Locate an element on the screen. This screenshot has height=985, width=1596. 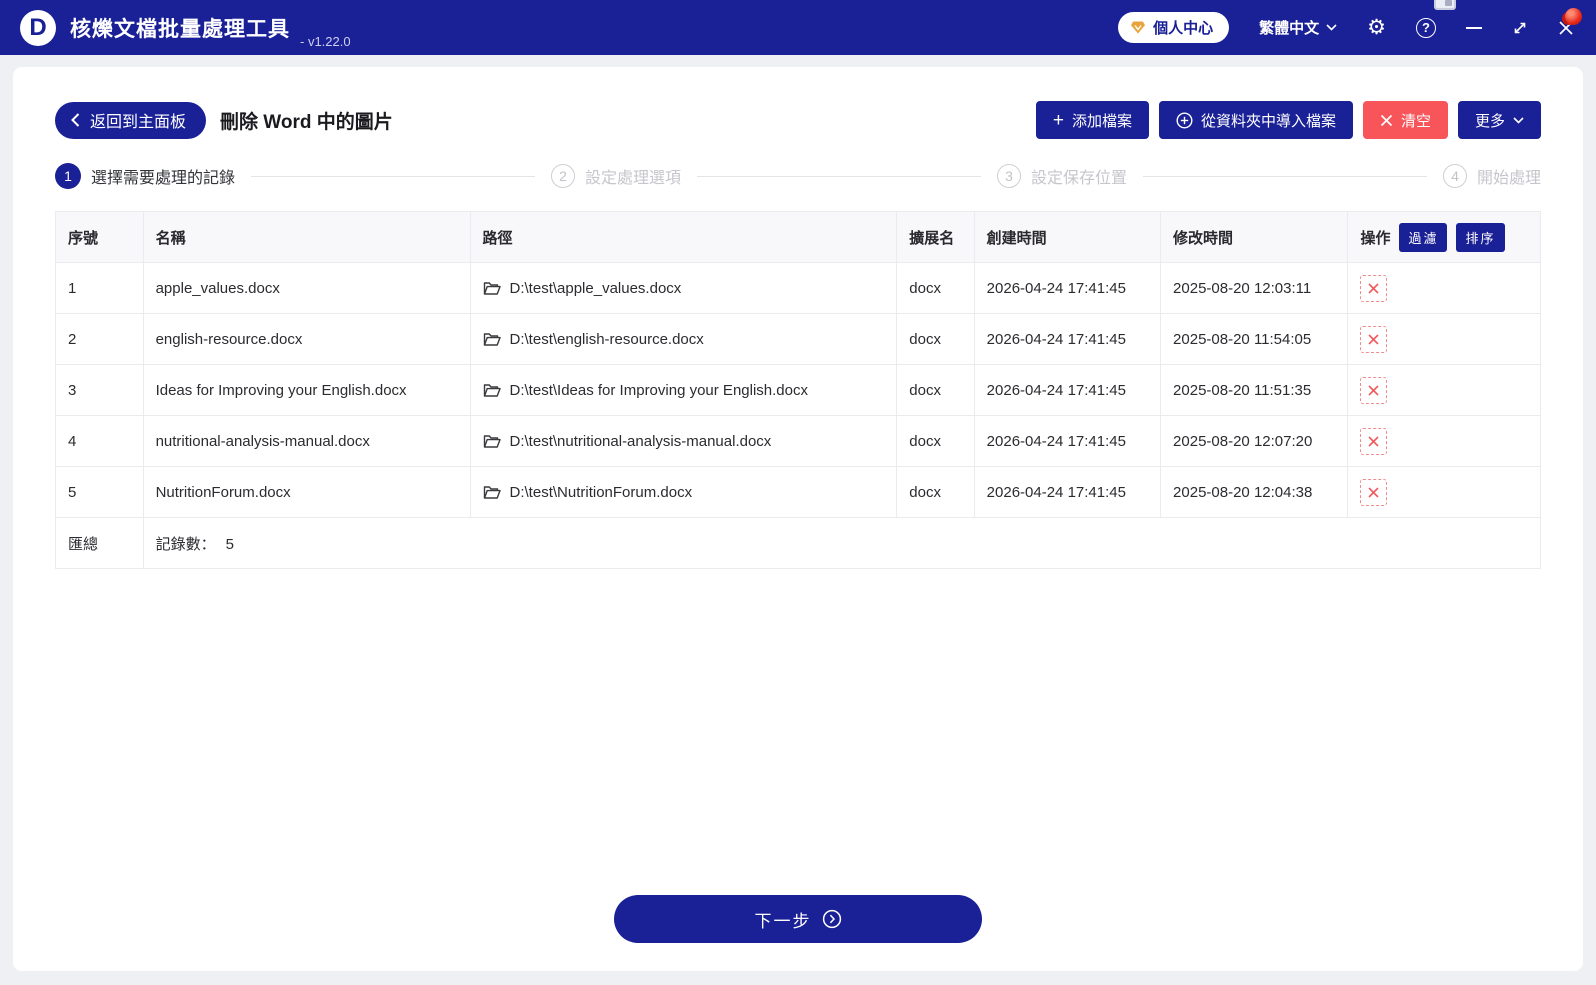
cell-index: 3 is located at coordinates (99, 390).